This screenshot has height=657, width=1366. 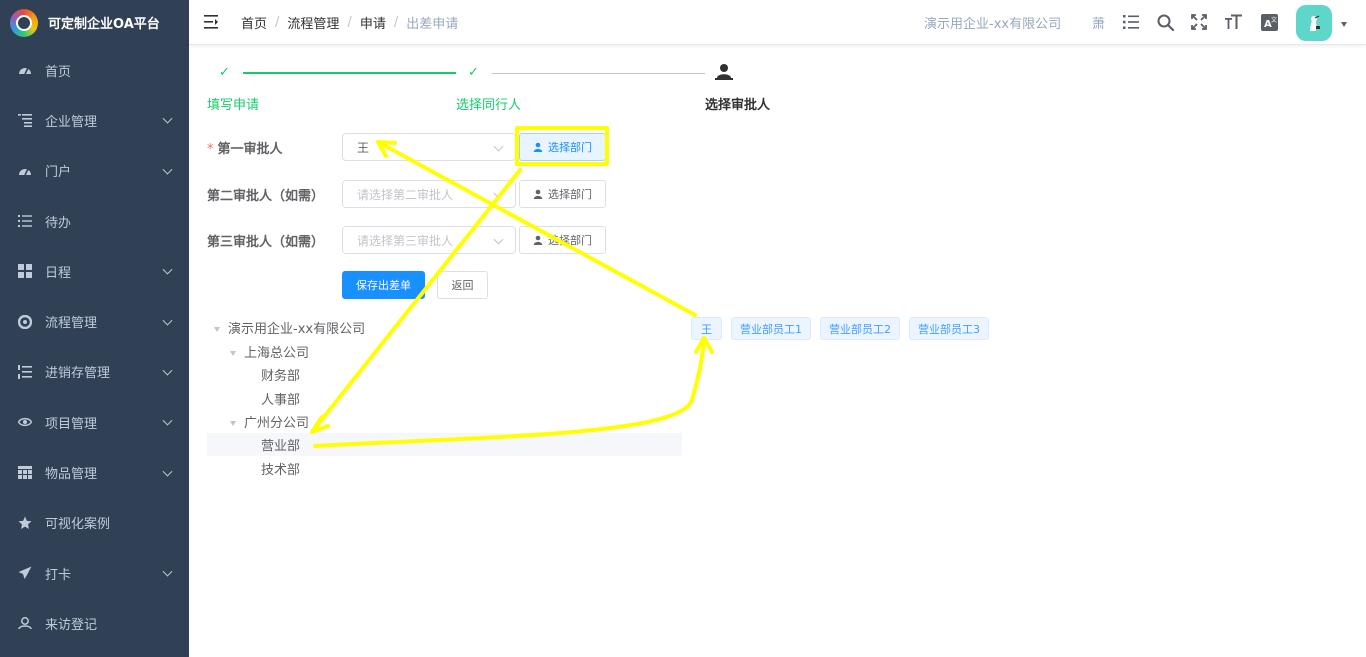 I want to click on sidebar-item-6: 进销存管理, so click(x=94, y=372).